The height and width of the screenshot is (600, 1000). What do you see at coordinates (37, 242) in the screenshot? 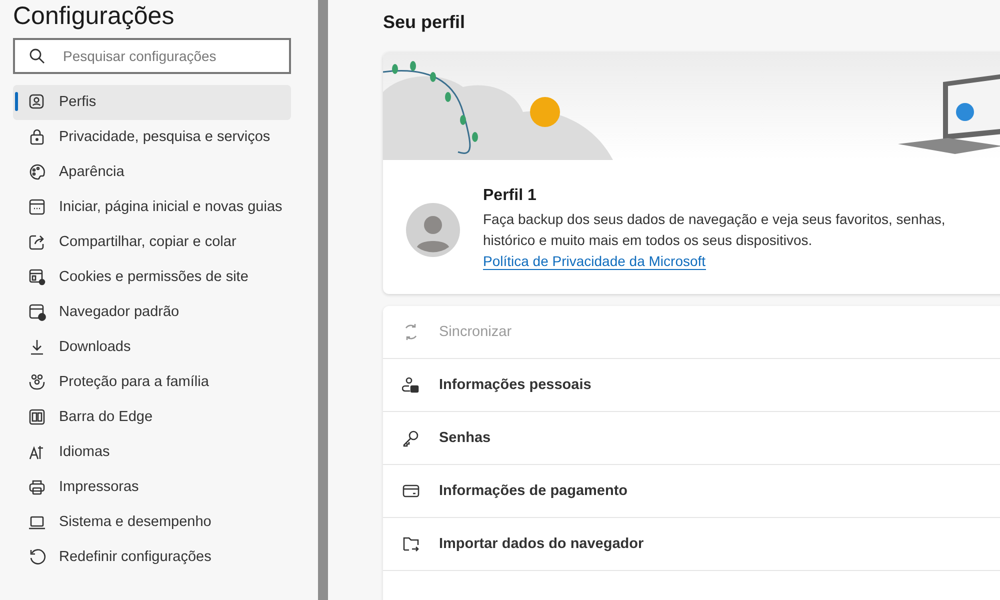
I see `share-icon` at bounding box center [37, 242].